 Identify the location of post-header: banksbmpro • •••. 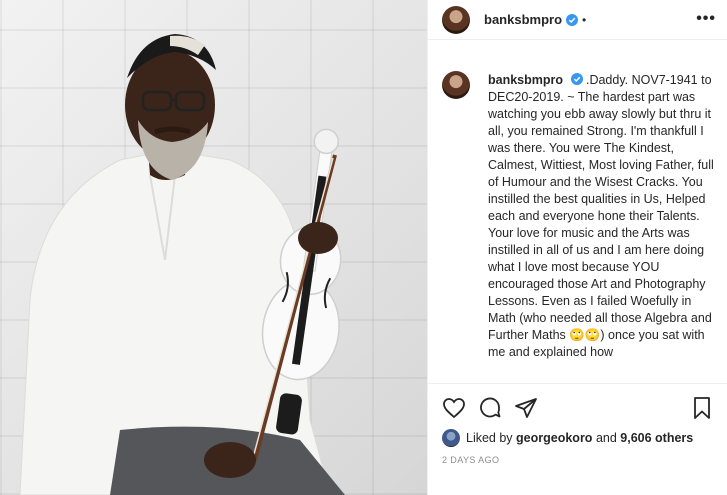
(577, 20).